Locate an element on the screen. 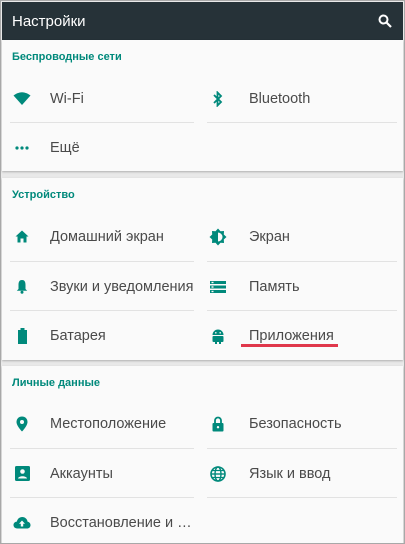 The image size is (405, 544). bluetooth-icon is located at coordinates (218, 98).